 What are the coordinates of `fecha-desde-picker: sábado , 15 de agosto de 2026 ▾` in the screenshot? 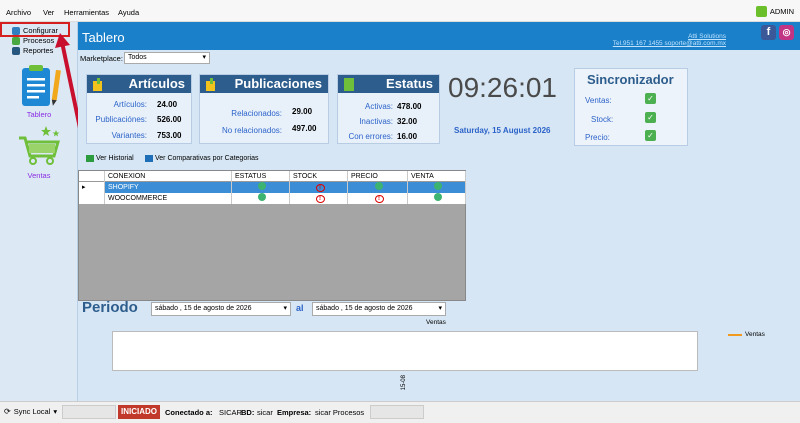 It's located at (221, 309).